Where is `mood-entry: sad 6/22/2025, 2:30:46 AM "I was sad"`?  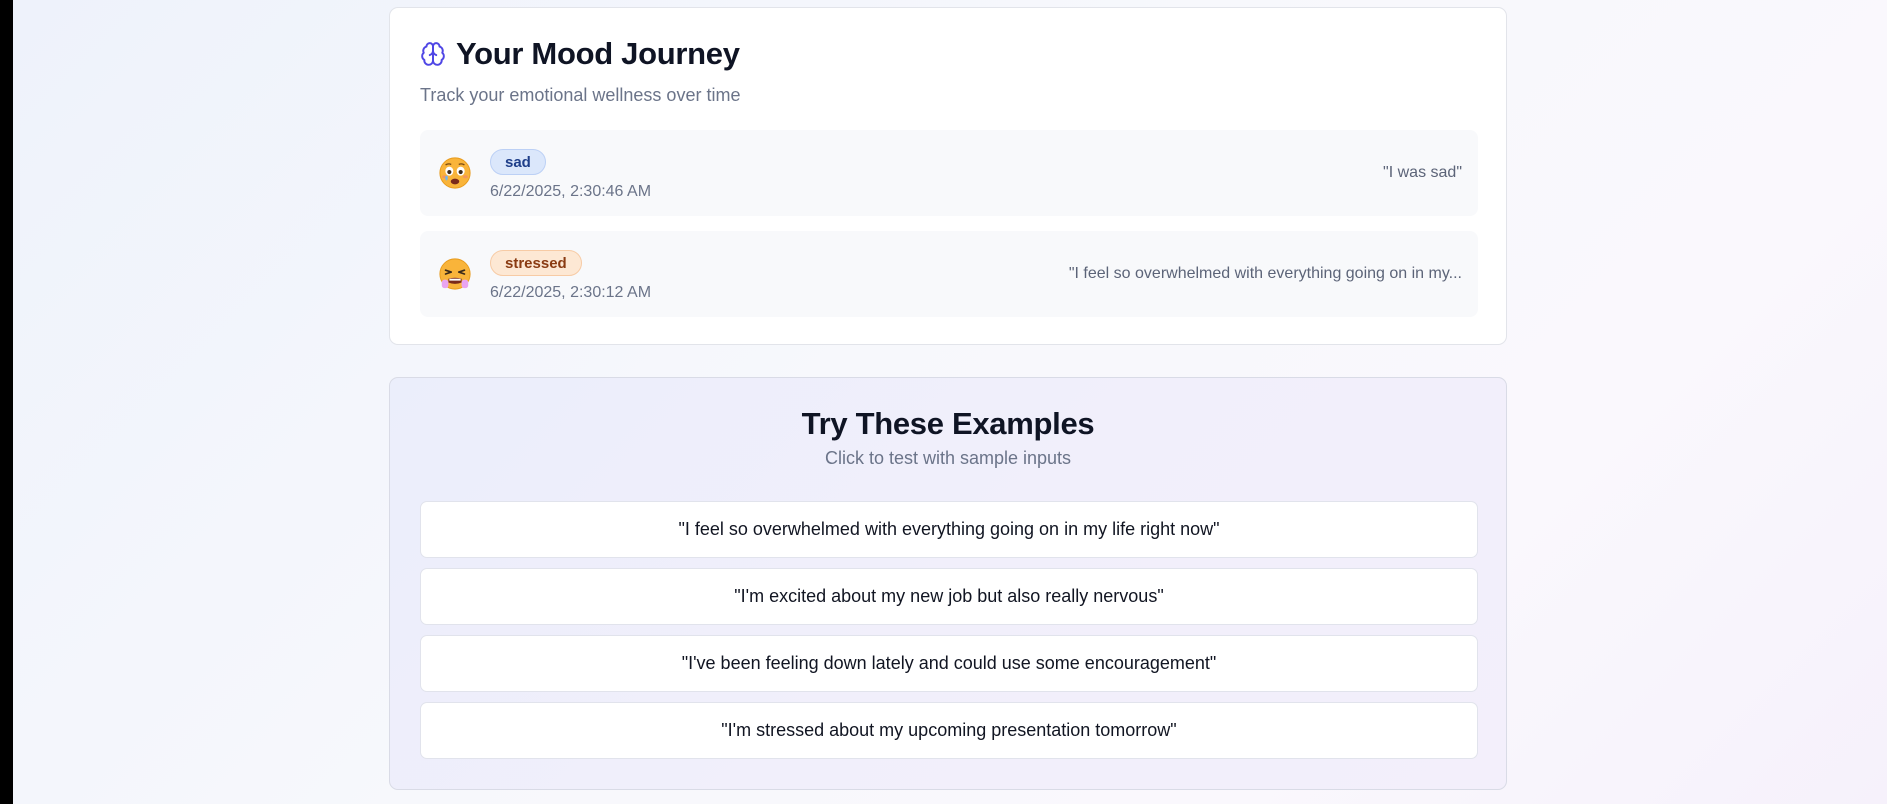 mood-entry: sad 6/22/2025, 2:30:46 AM "I was sad" is located at coordinates (949, 173).